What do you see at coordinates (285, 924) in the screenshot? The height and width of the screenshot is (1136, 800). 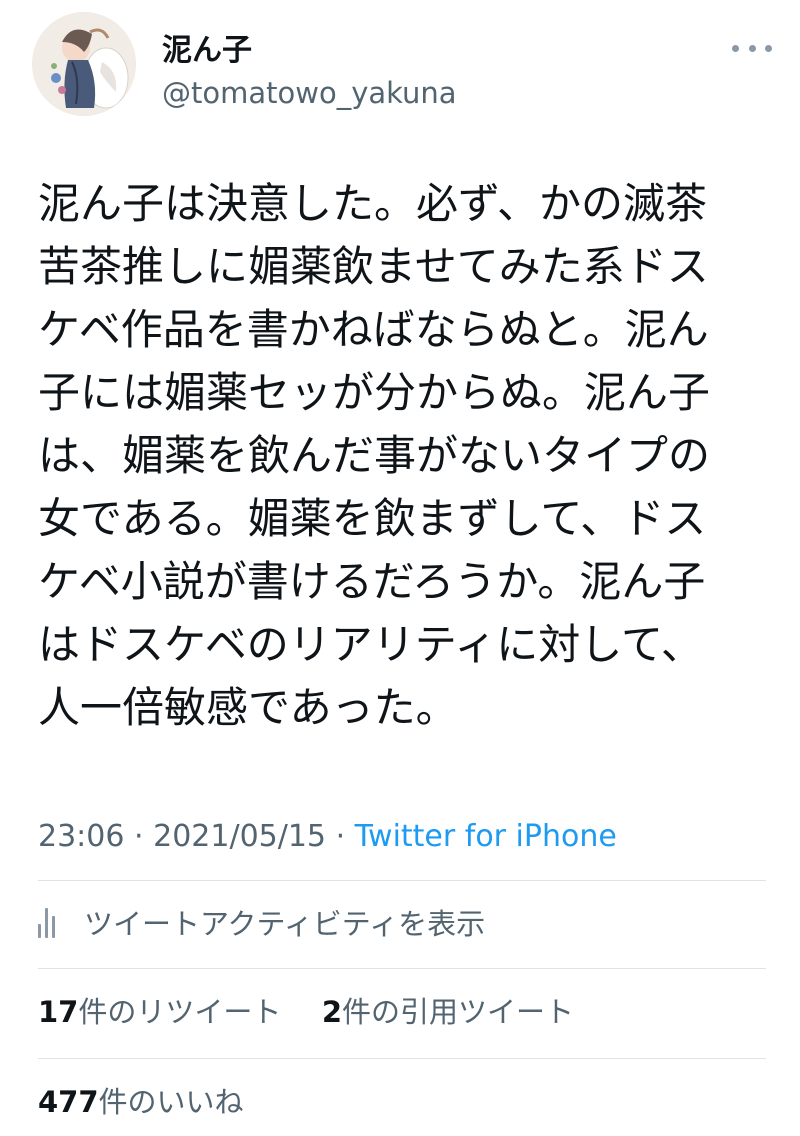 I see `tweet-activity-label: ツイートアクティビティを表示` at bounding box center [285, 924].